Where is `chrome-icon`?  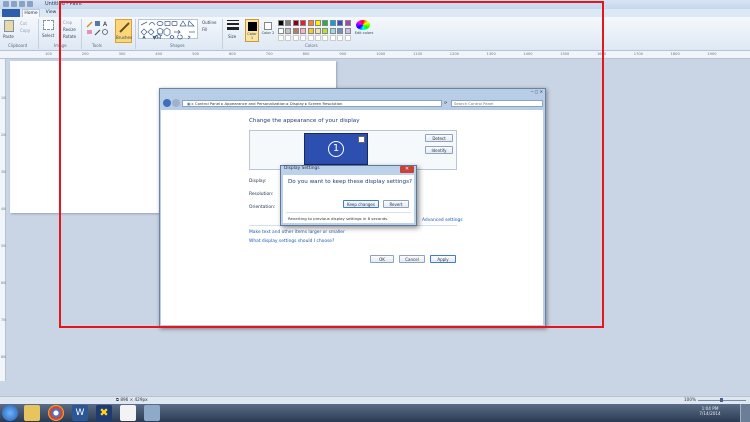
chrome-icon is located at coordinates (56, 413).